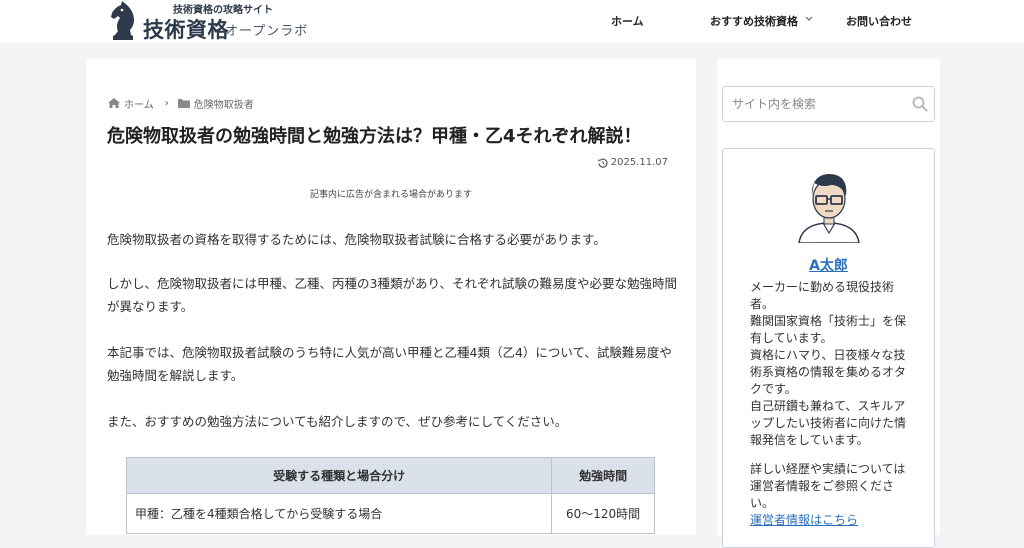  I want to click on table-header-row: 受験する種類と場合分け 勉強時間, so click(390, 475).